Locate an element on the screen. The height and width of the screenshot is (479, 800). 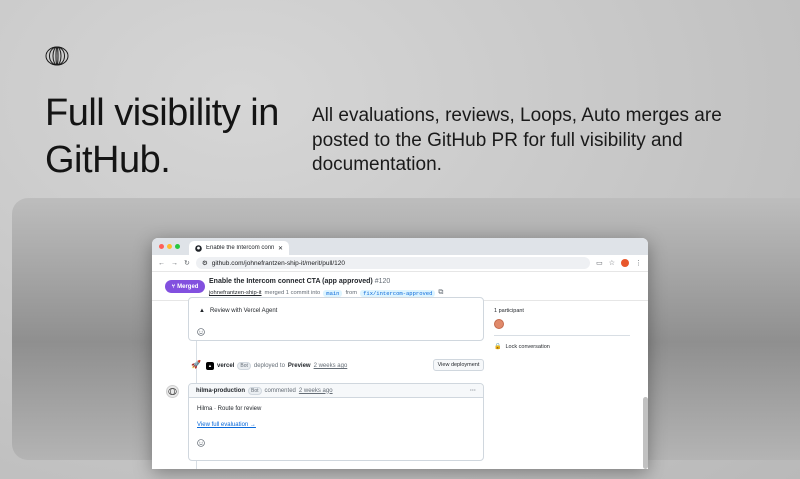
comment-bot-badge: Bot is located at coordinates (255, 390).